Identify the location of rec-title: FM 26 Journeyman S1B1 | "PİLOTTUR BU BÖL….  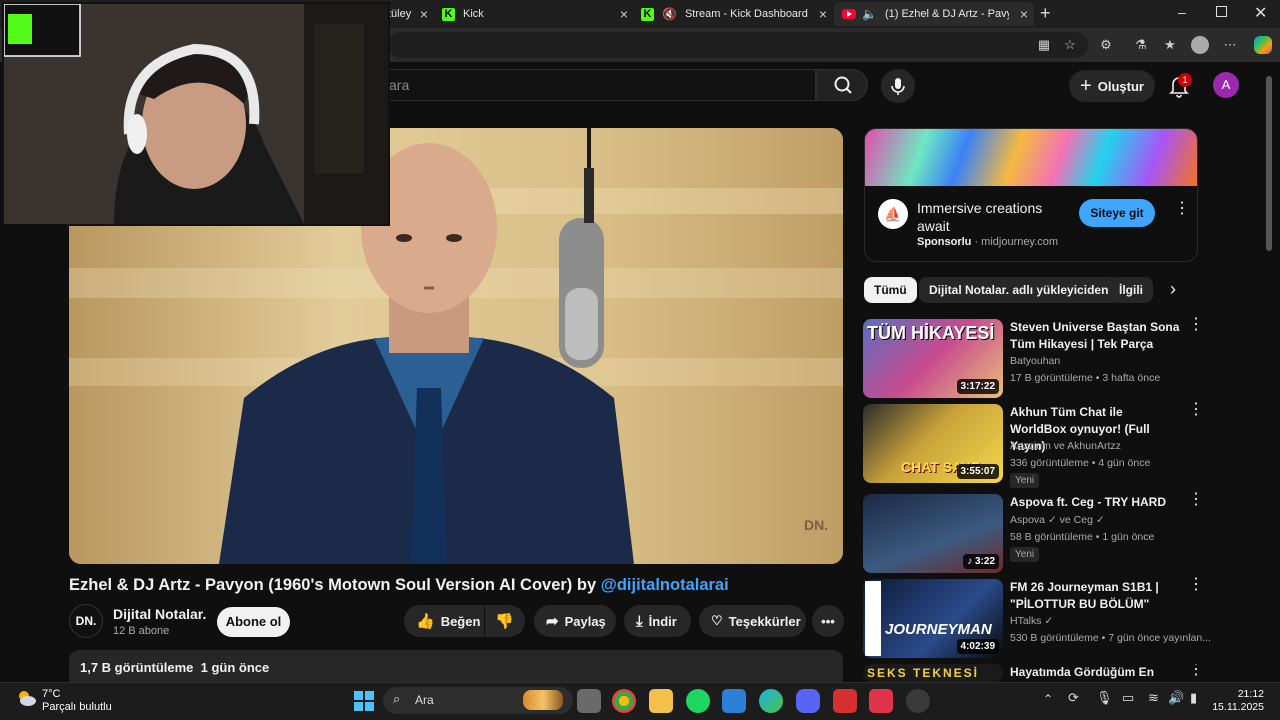
(1095, 596).